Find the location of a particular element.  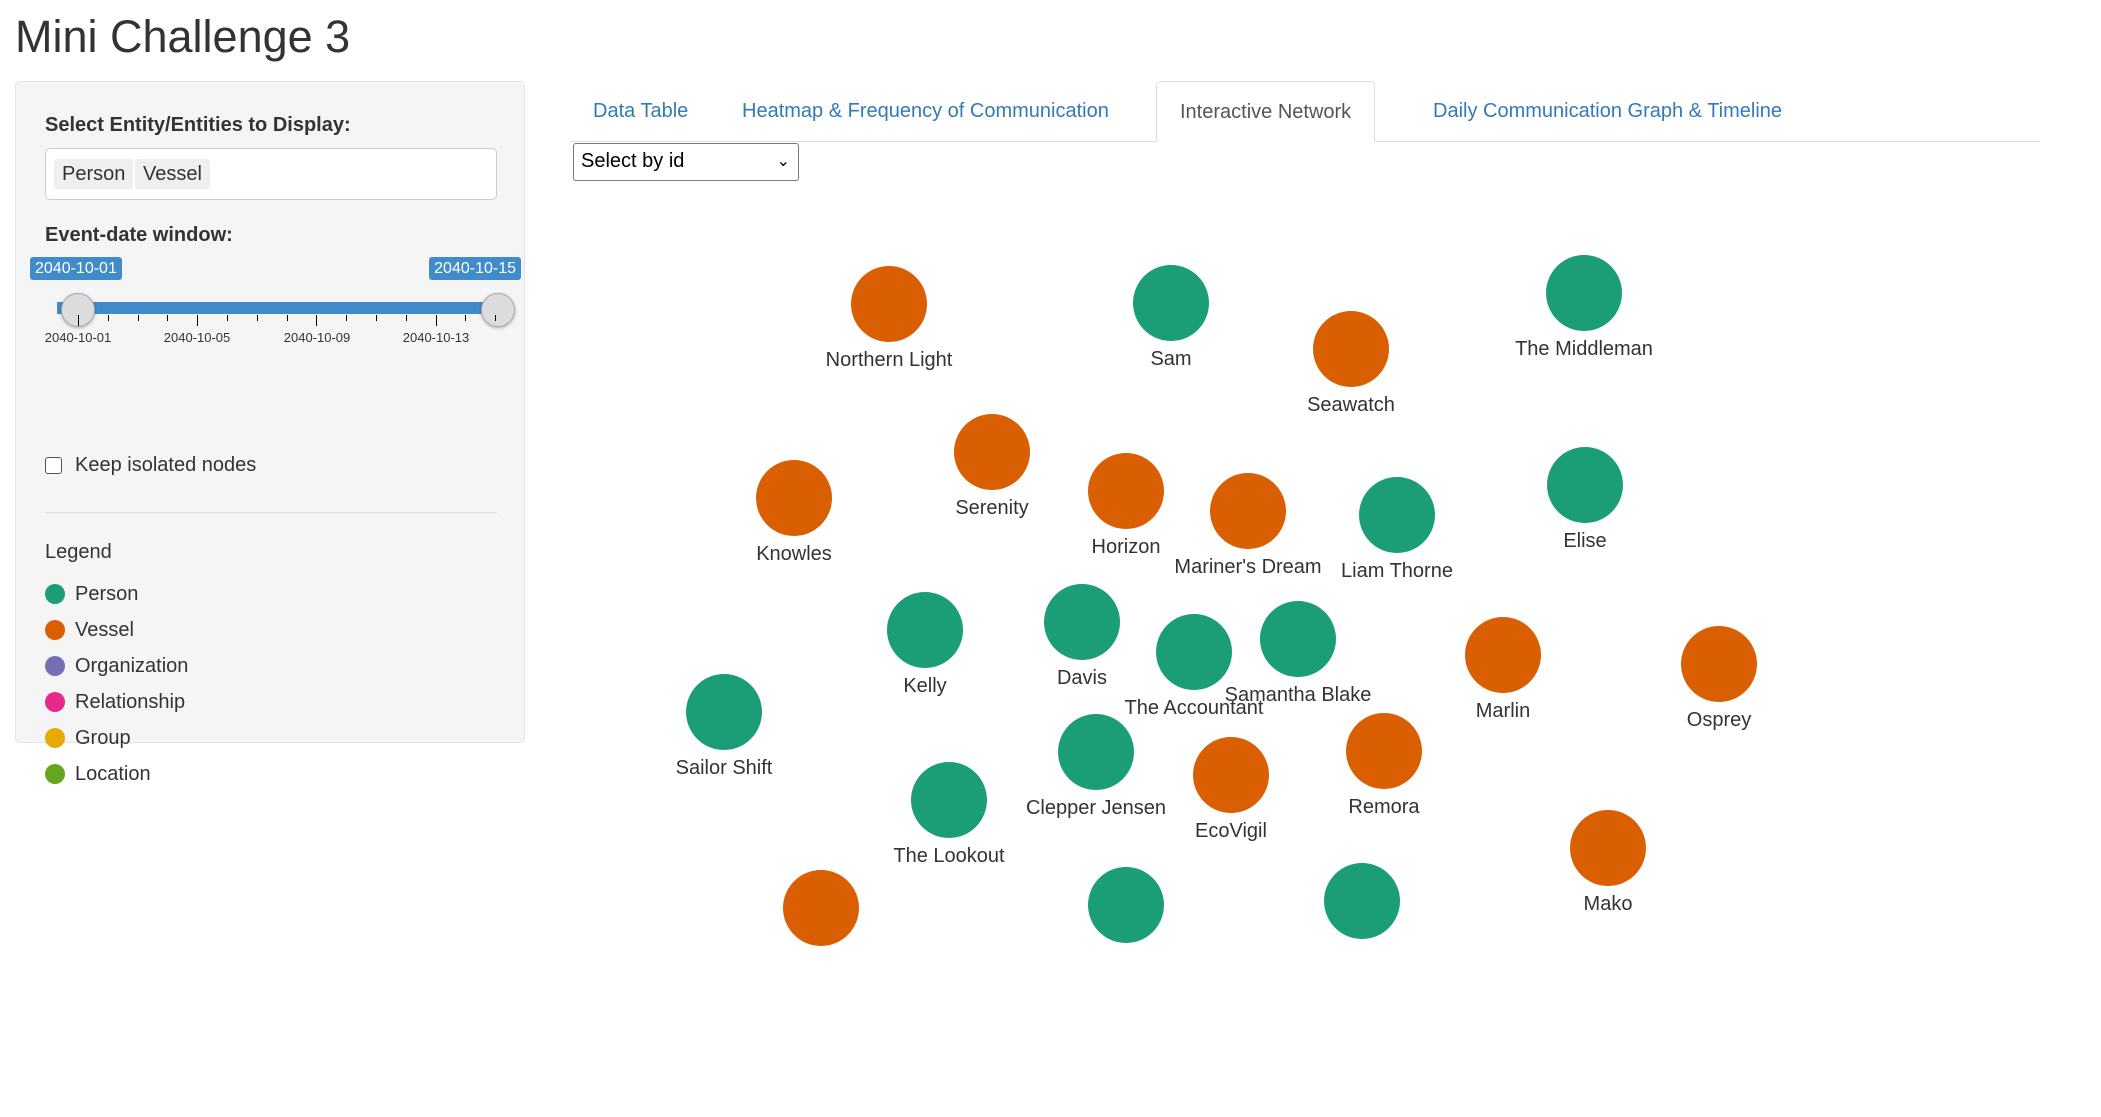

network-node-osprey: Osprey is located at coordinates (1719, 678).